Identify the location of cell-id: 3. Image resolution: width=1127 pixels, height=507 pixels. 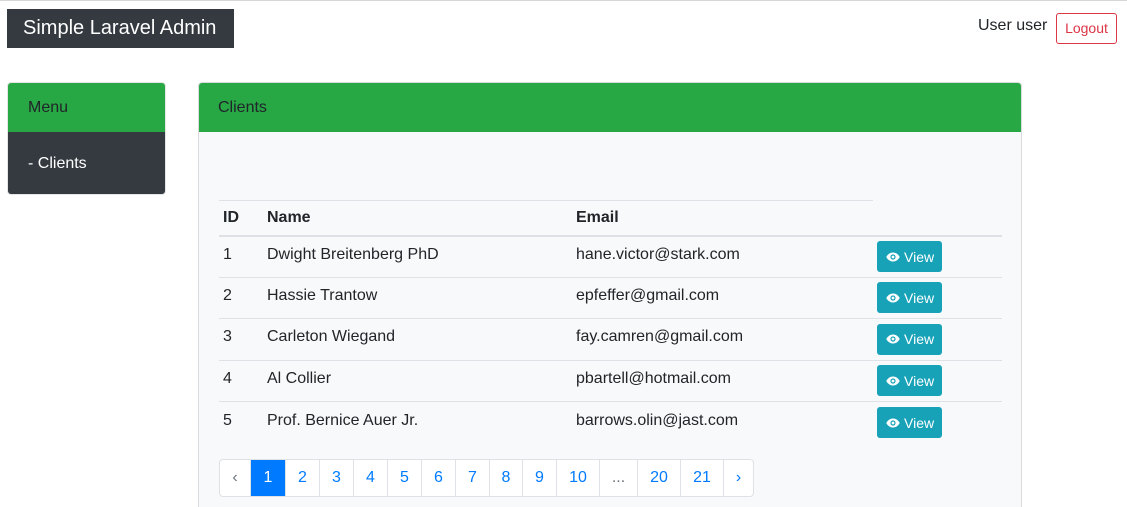
(241, 339).